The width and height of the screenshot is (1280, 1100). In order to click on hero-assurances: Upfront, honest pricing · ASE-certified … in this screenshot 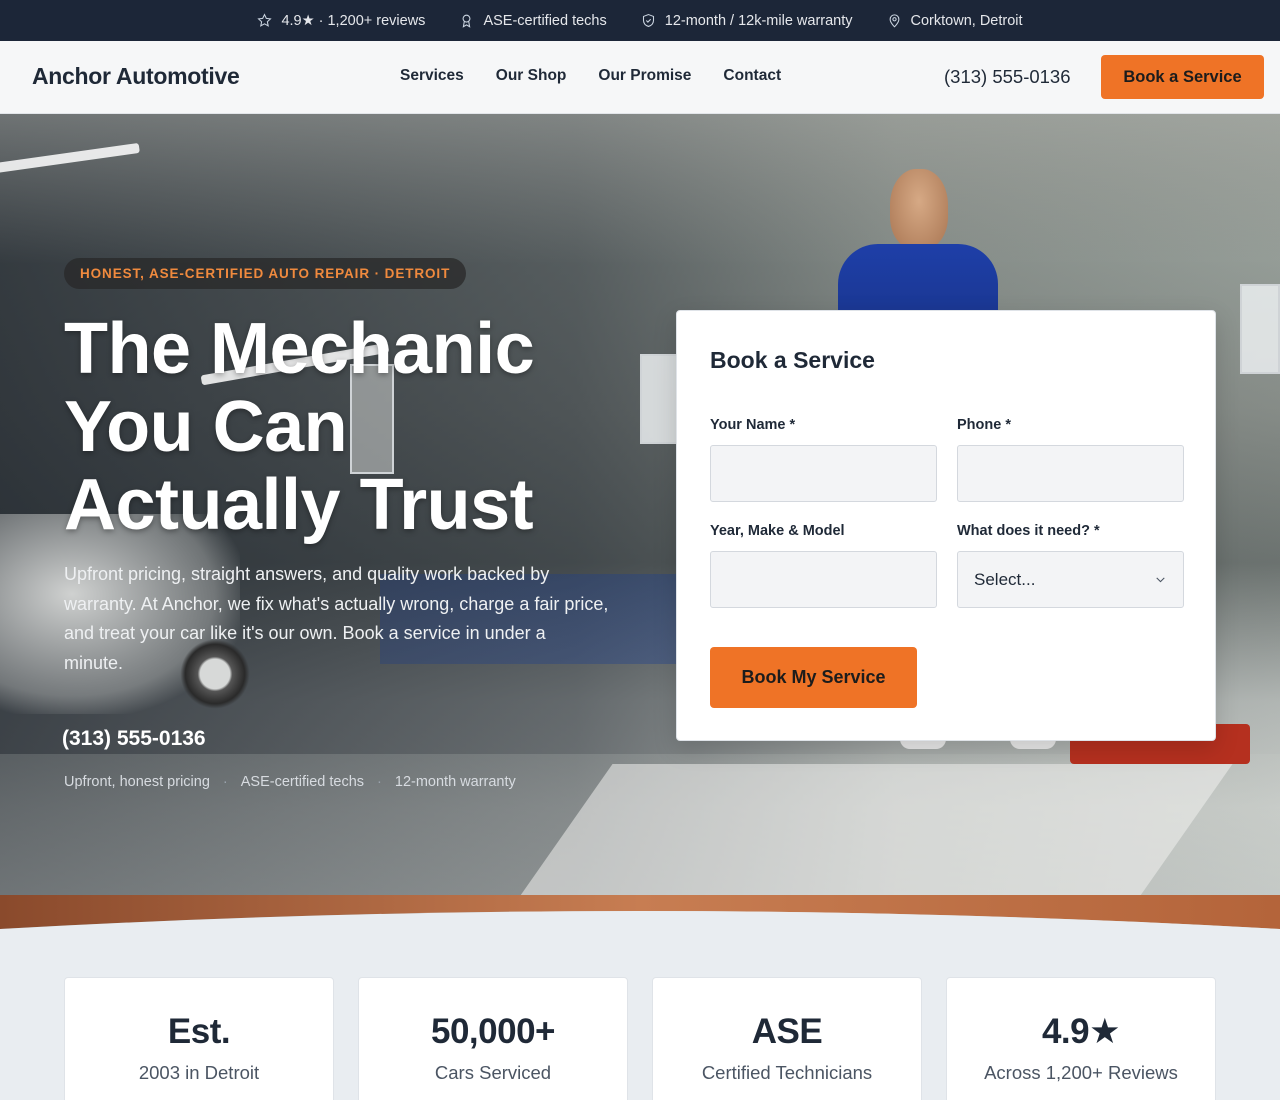, I will do `click(290, 782)`.